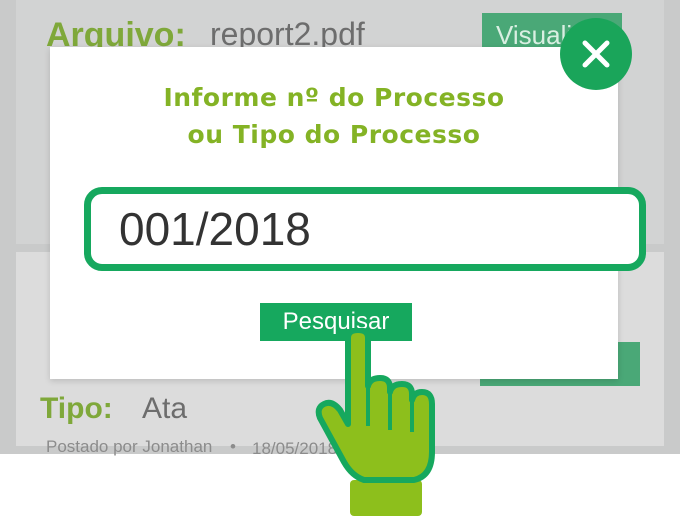  What do you see at coordinates (334, 134) in the screenshot?
I see `modal-title-line2: ou Tipo do Processo` at bounding box center [334, 134].